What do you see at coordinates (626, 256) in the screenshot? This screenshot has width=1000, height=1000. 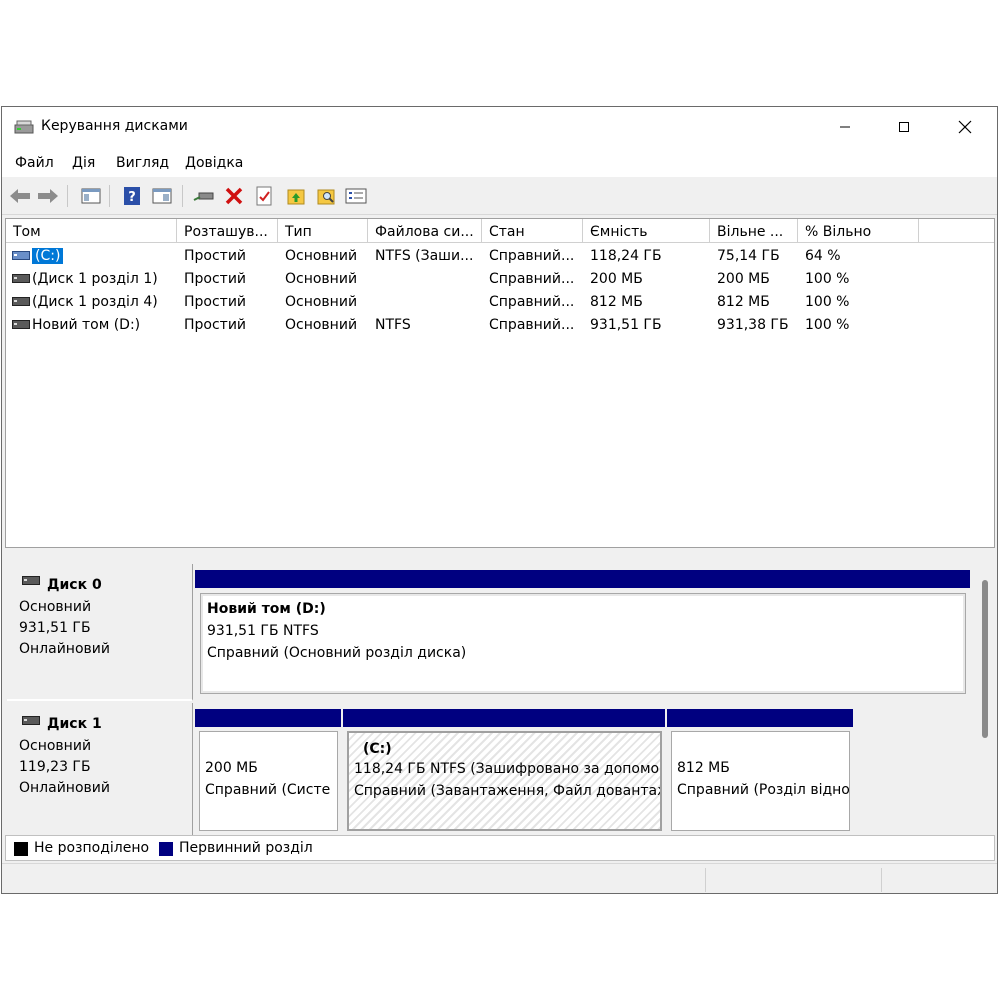 I see `capacity-cell: 118,24 ГБ` at bounding box center [626, 256].